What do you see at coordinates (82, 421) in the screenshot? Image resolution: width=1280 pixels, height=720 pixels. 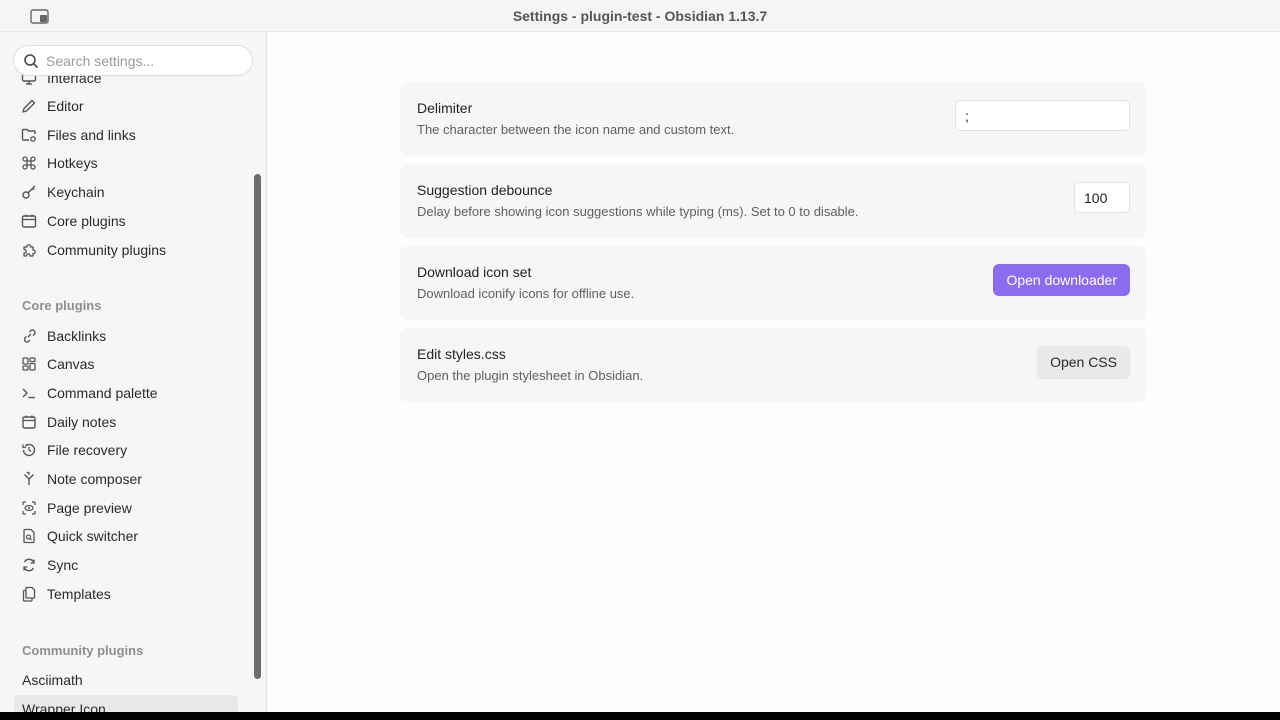 I see `sidebar-item-label: Daily notes` at bounding box center [82, 421].